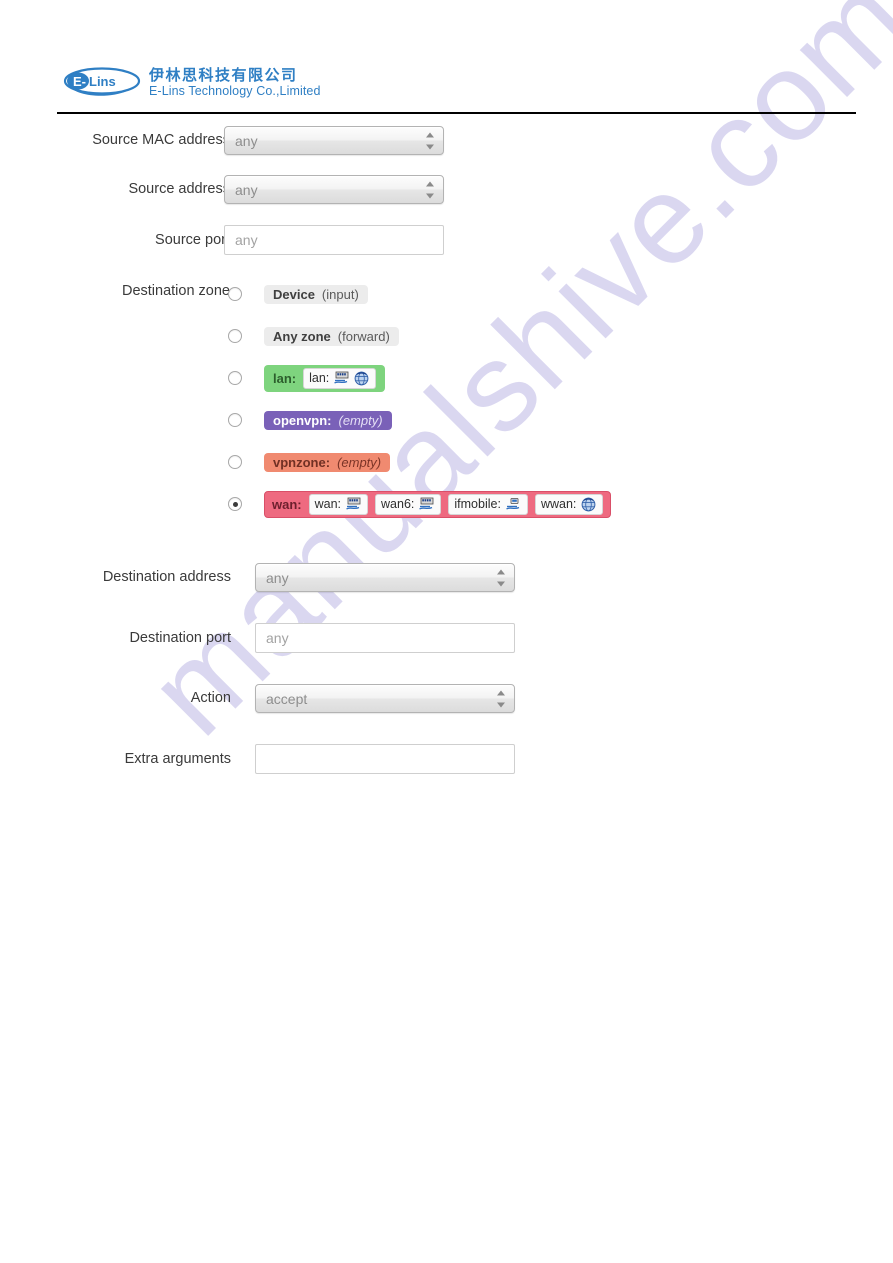 The width and height of the screenshot is (893, 1263). Describe the element at coordinates (419, 336) in the screenshot. I see `zone-option-anyzone: Any zone (forward)` at that location.